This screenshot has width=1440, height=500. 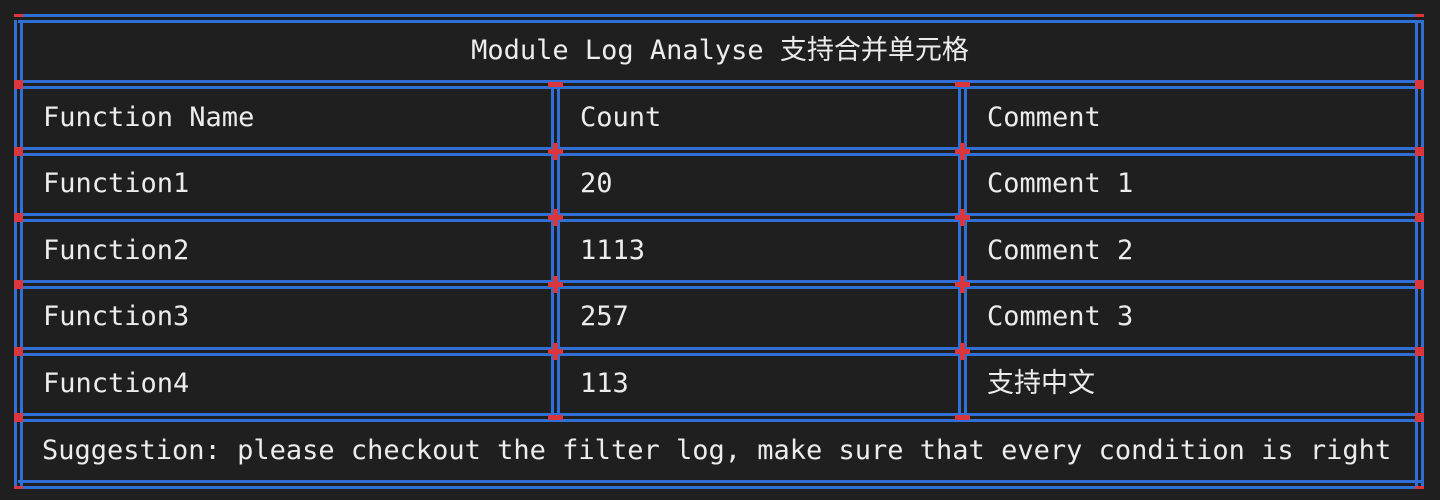 What do you see at coordinates (116, 250) in the screenshot?
I see `cell-function-name: Function2` at bounding box center [116, 250].